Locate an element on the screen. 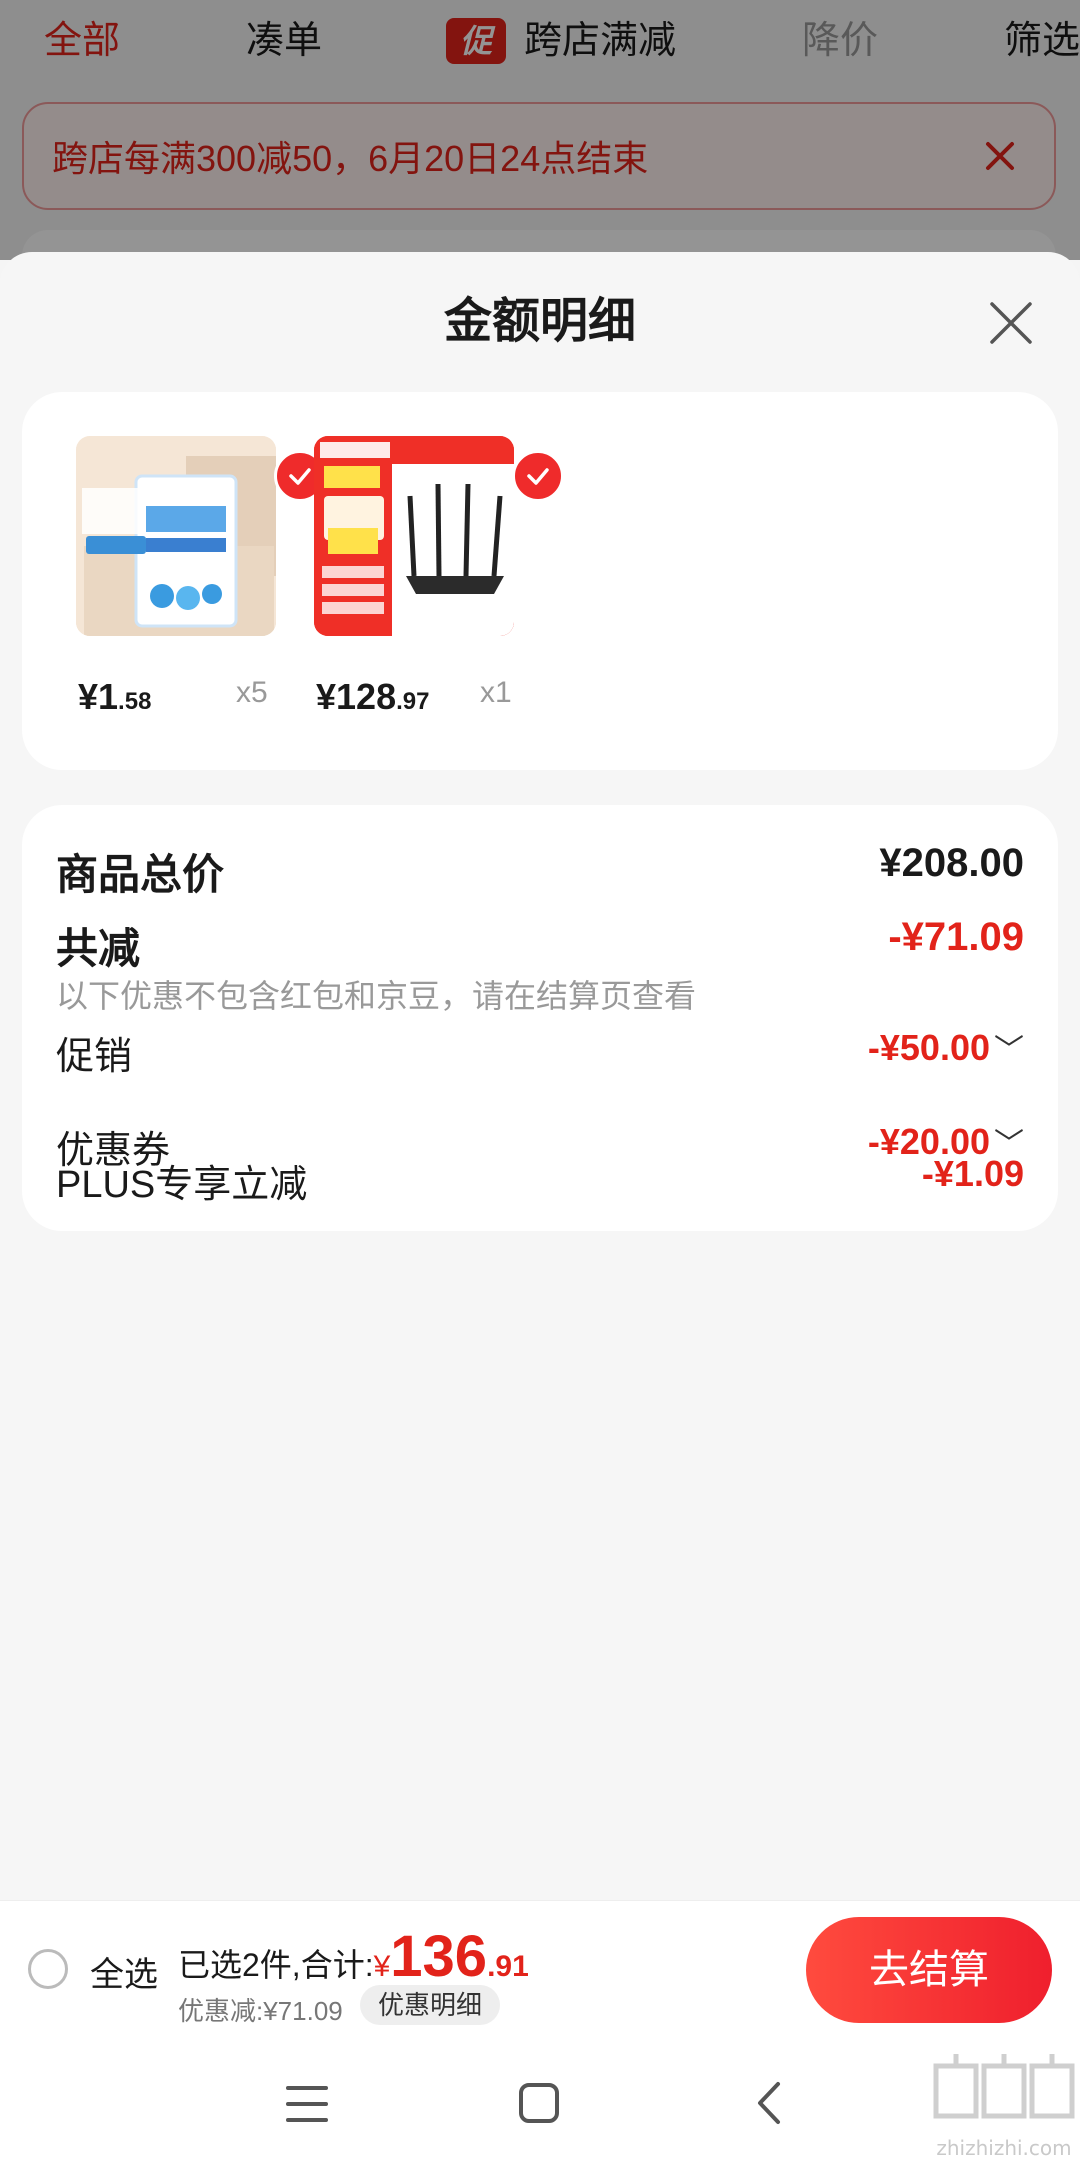 The width and height of the screenshot is (1080, 2167). product-quantity: x5 is located at coordinates (252, 692).